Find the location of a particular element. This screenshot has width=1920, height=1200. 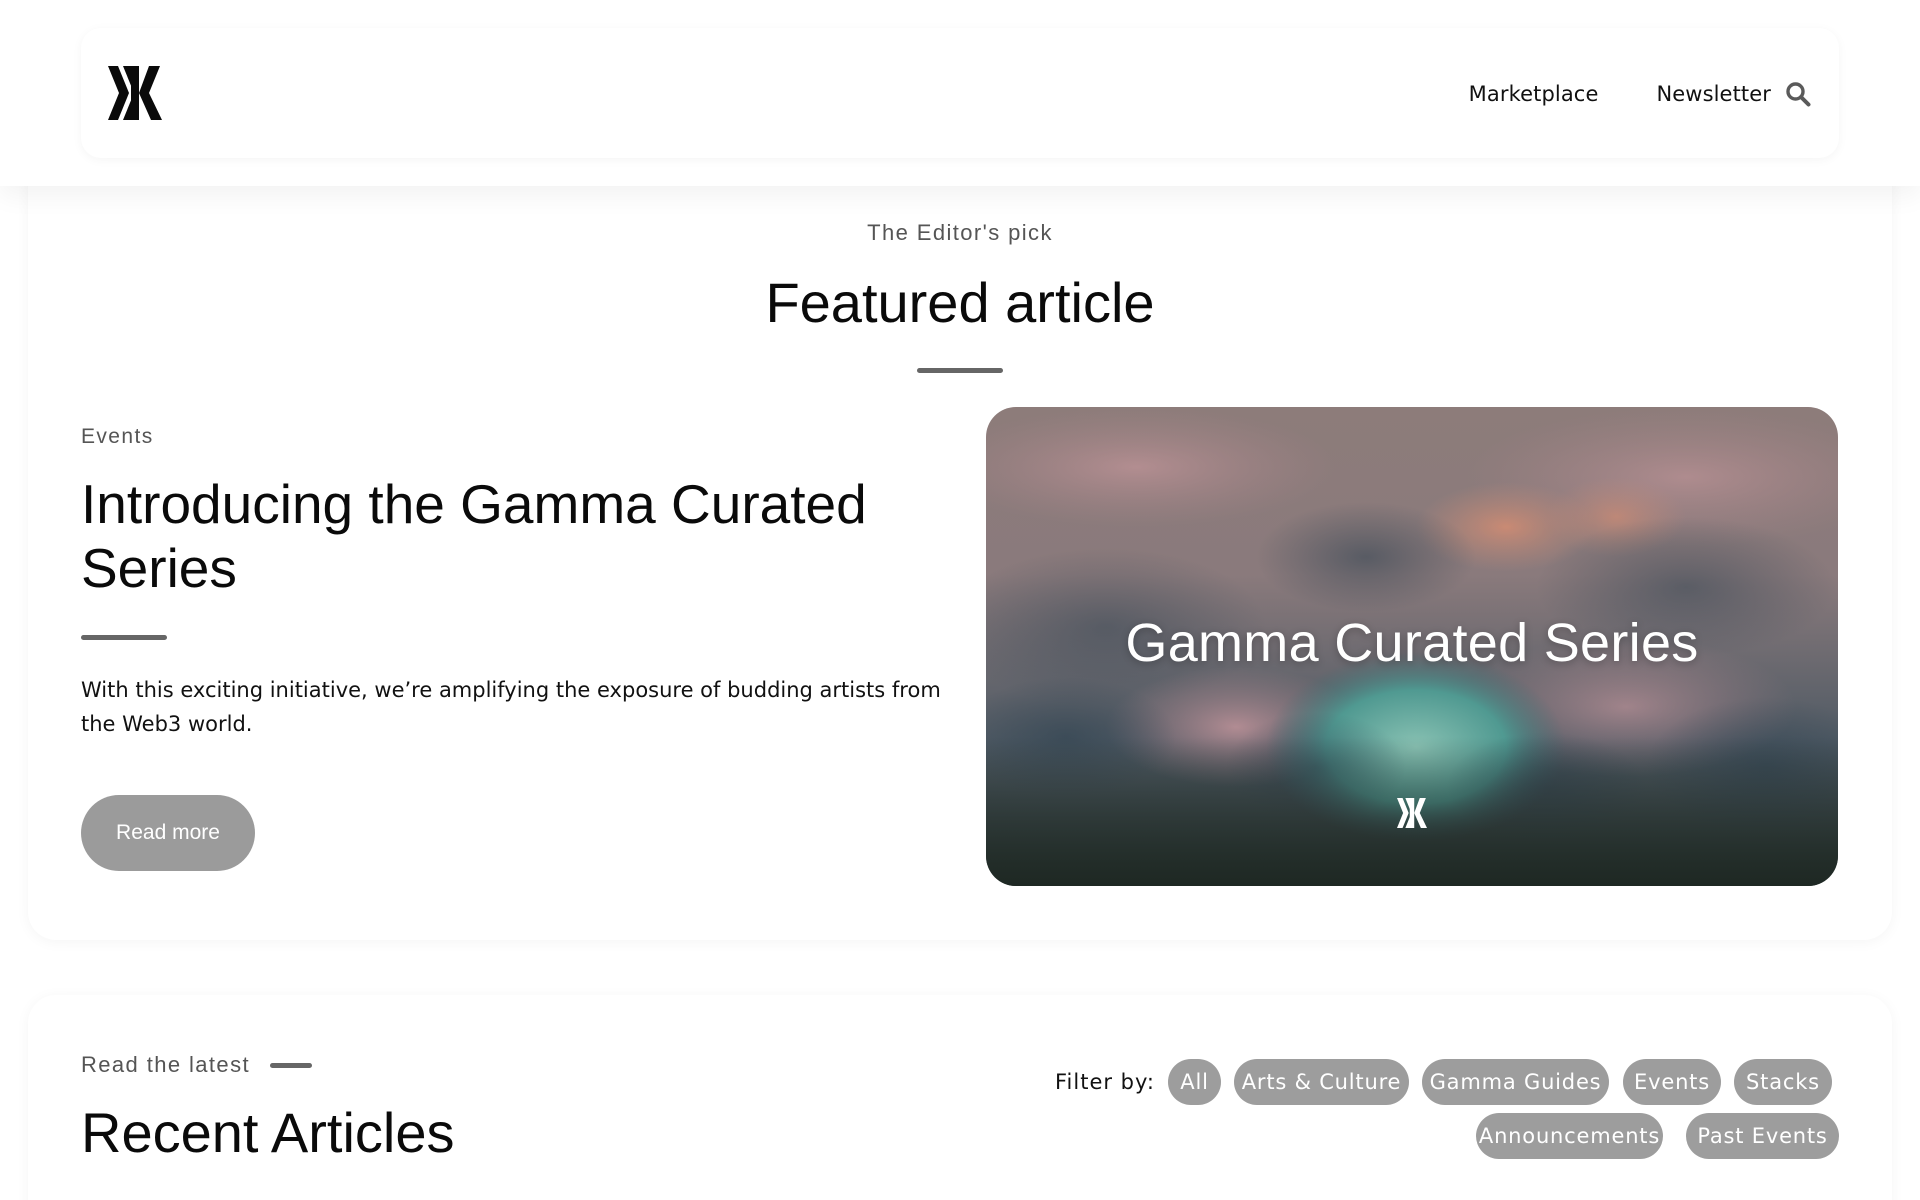

eyebrow-dash is located at coordinates (290, 1065).